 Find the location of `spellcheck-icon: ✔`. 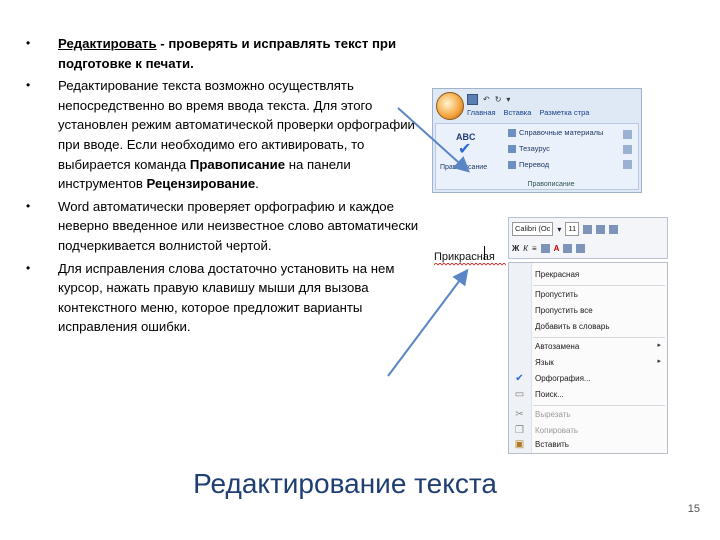

spellcheck-icon: ✔ is located at coordinates (465, 149).